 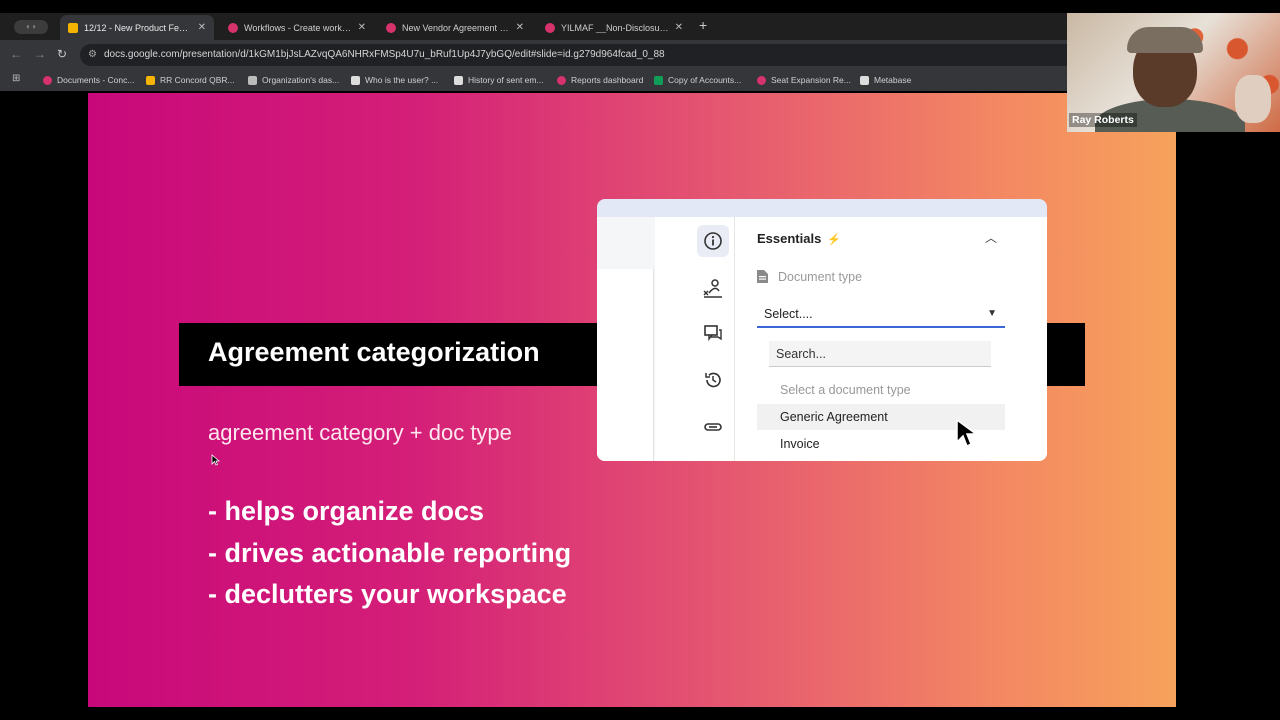 What do you see at coordinates (834, 240) in the screenshot?
I see `bolt-icon: ⚡` at bounding box center [834, 240].